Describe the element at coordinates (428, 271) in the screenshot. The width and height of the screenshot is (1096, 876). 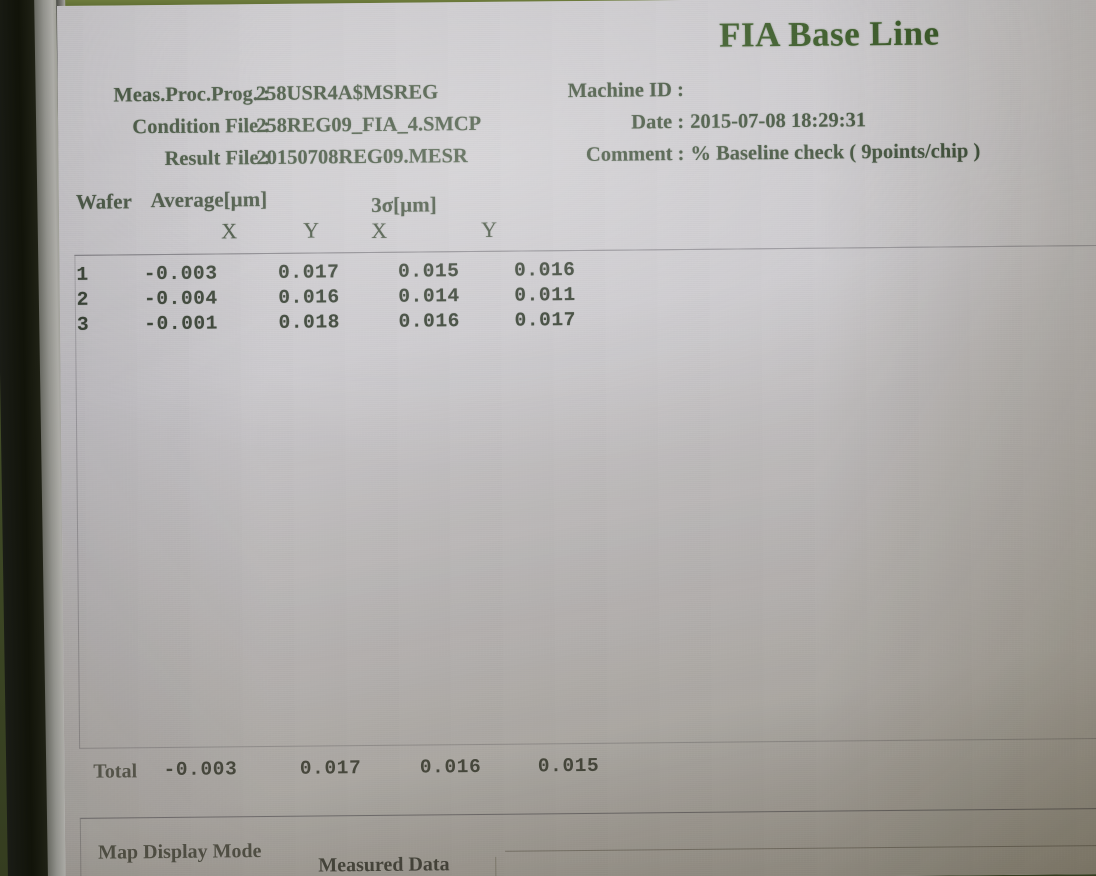
I see `cell-sigma-x: 0.015` at that location.